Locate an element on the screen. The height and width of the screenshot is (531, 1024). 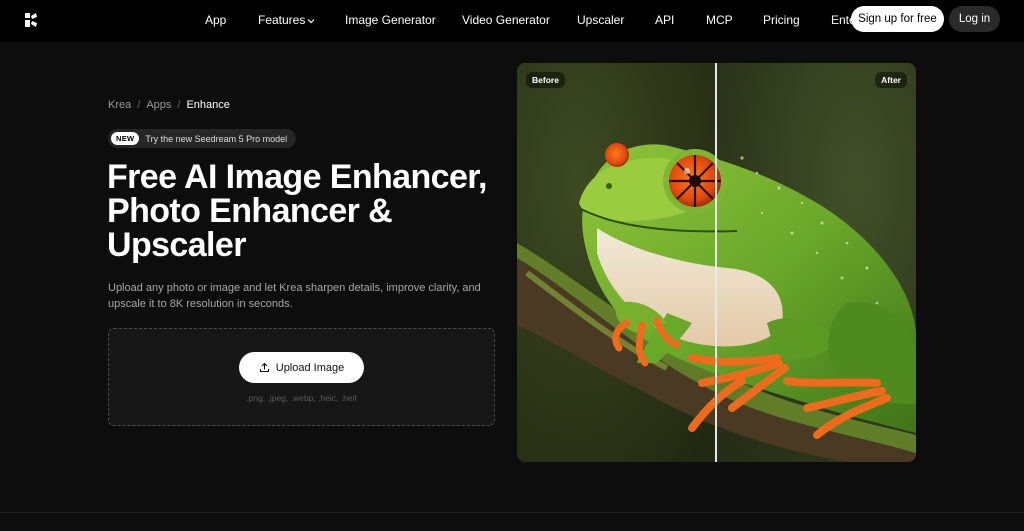
nav-item-pricing: Pricing is located at coordinates (781, 20).